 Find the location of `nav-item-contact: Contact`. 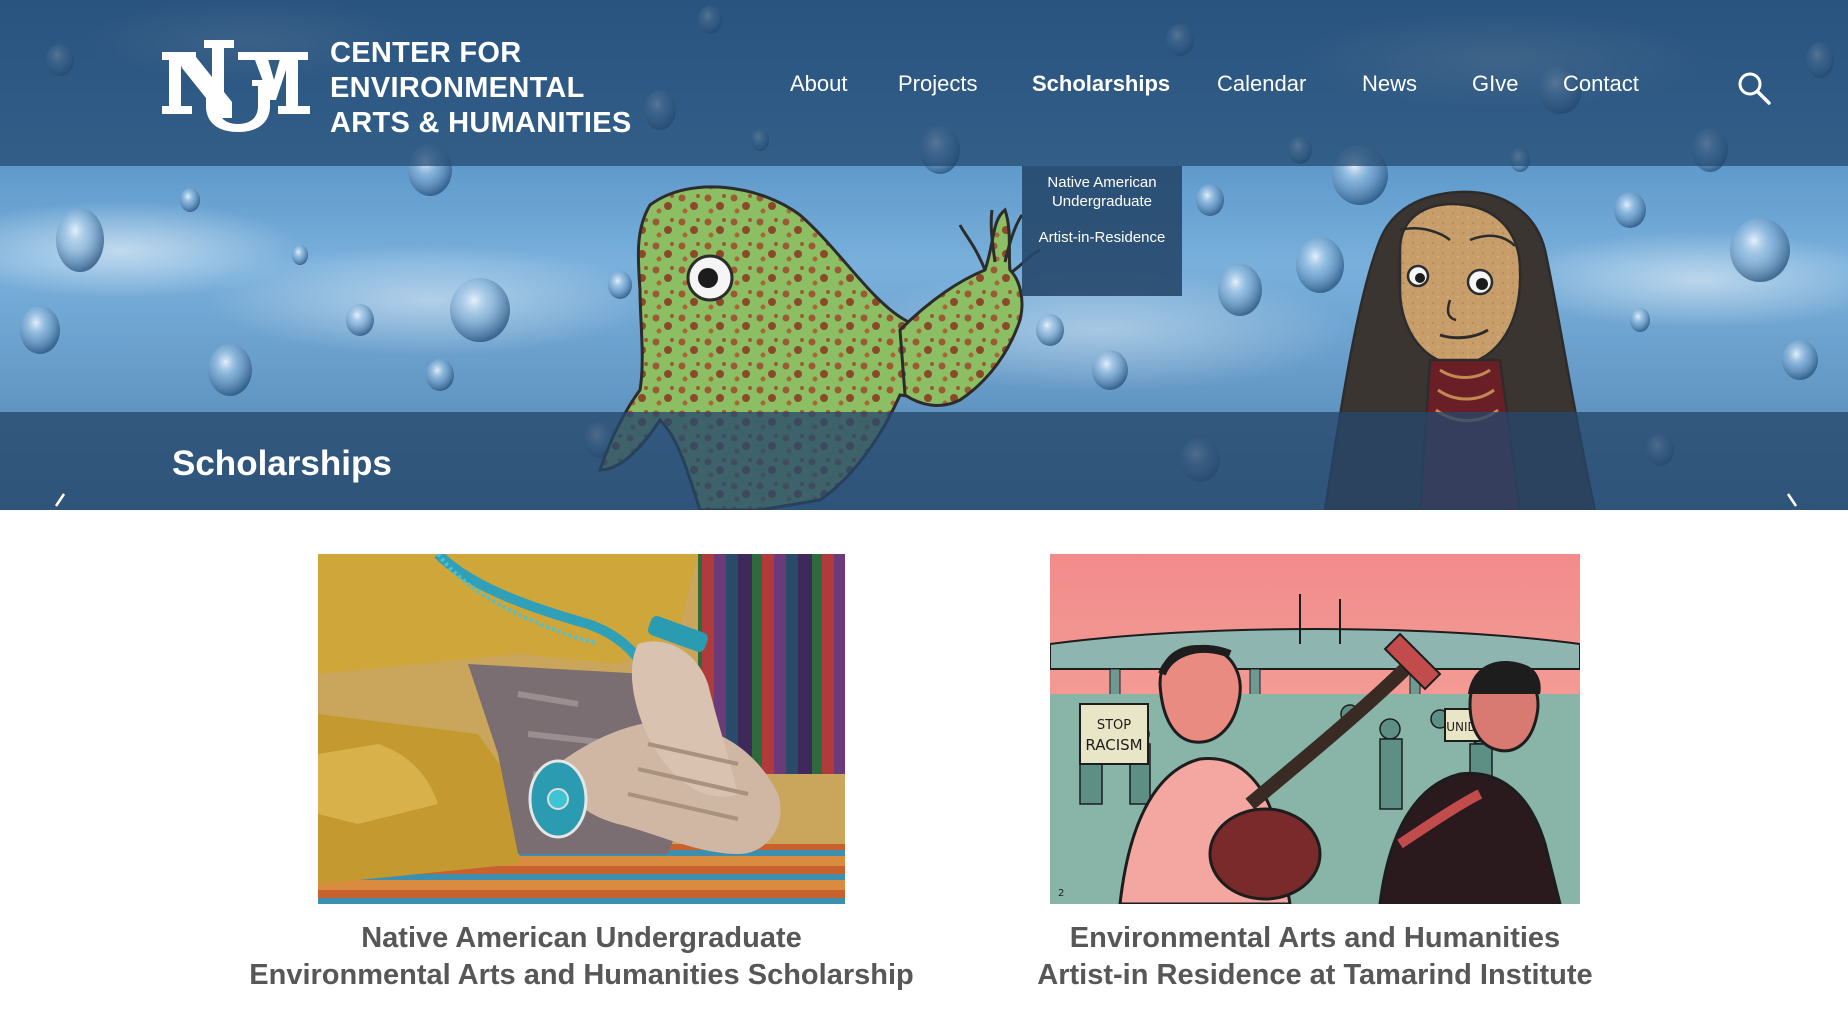

nav-item-contact: Contact is located at coordinates (1601, 84).